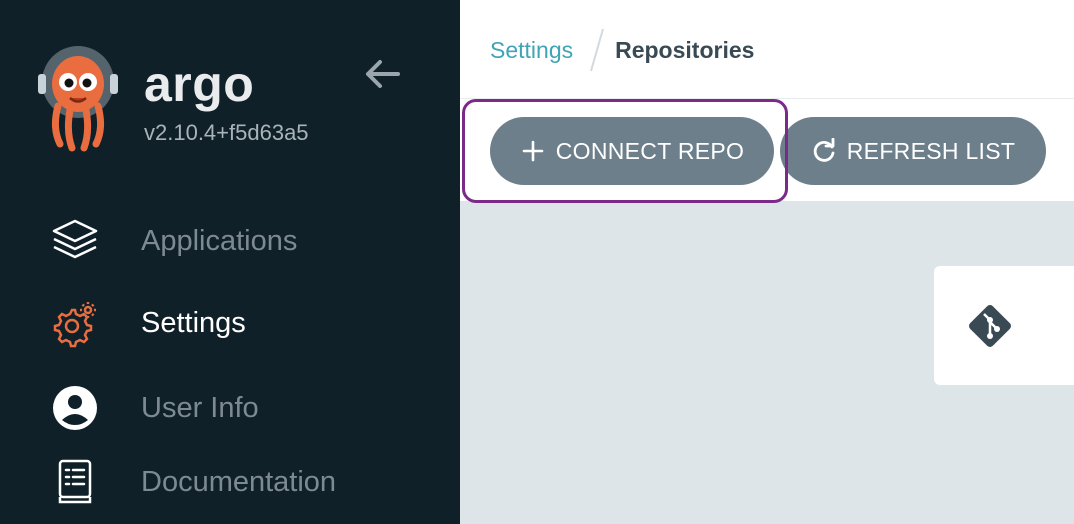 The width and height of the screenshot is (1074, 524). What do you see at coordinates (533, 151) in the screenshot?
I see `plus-icon` at bounding box center [533, 151].